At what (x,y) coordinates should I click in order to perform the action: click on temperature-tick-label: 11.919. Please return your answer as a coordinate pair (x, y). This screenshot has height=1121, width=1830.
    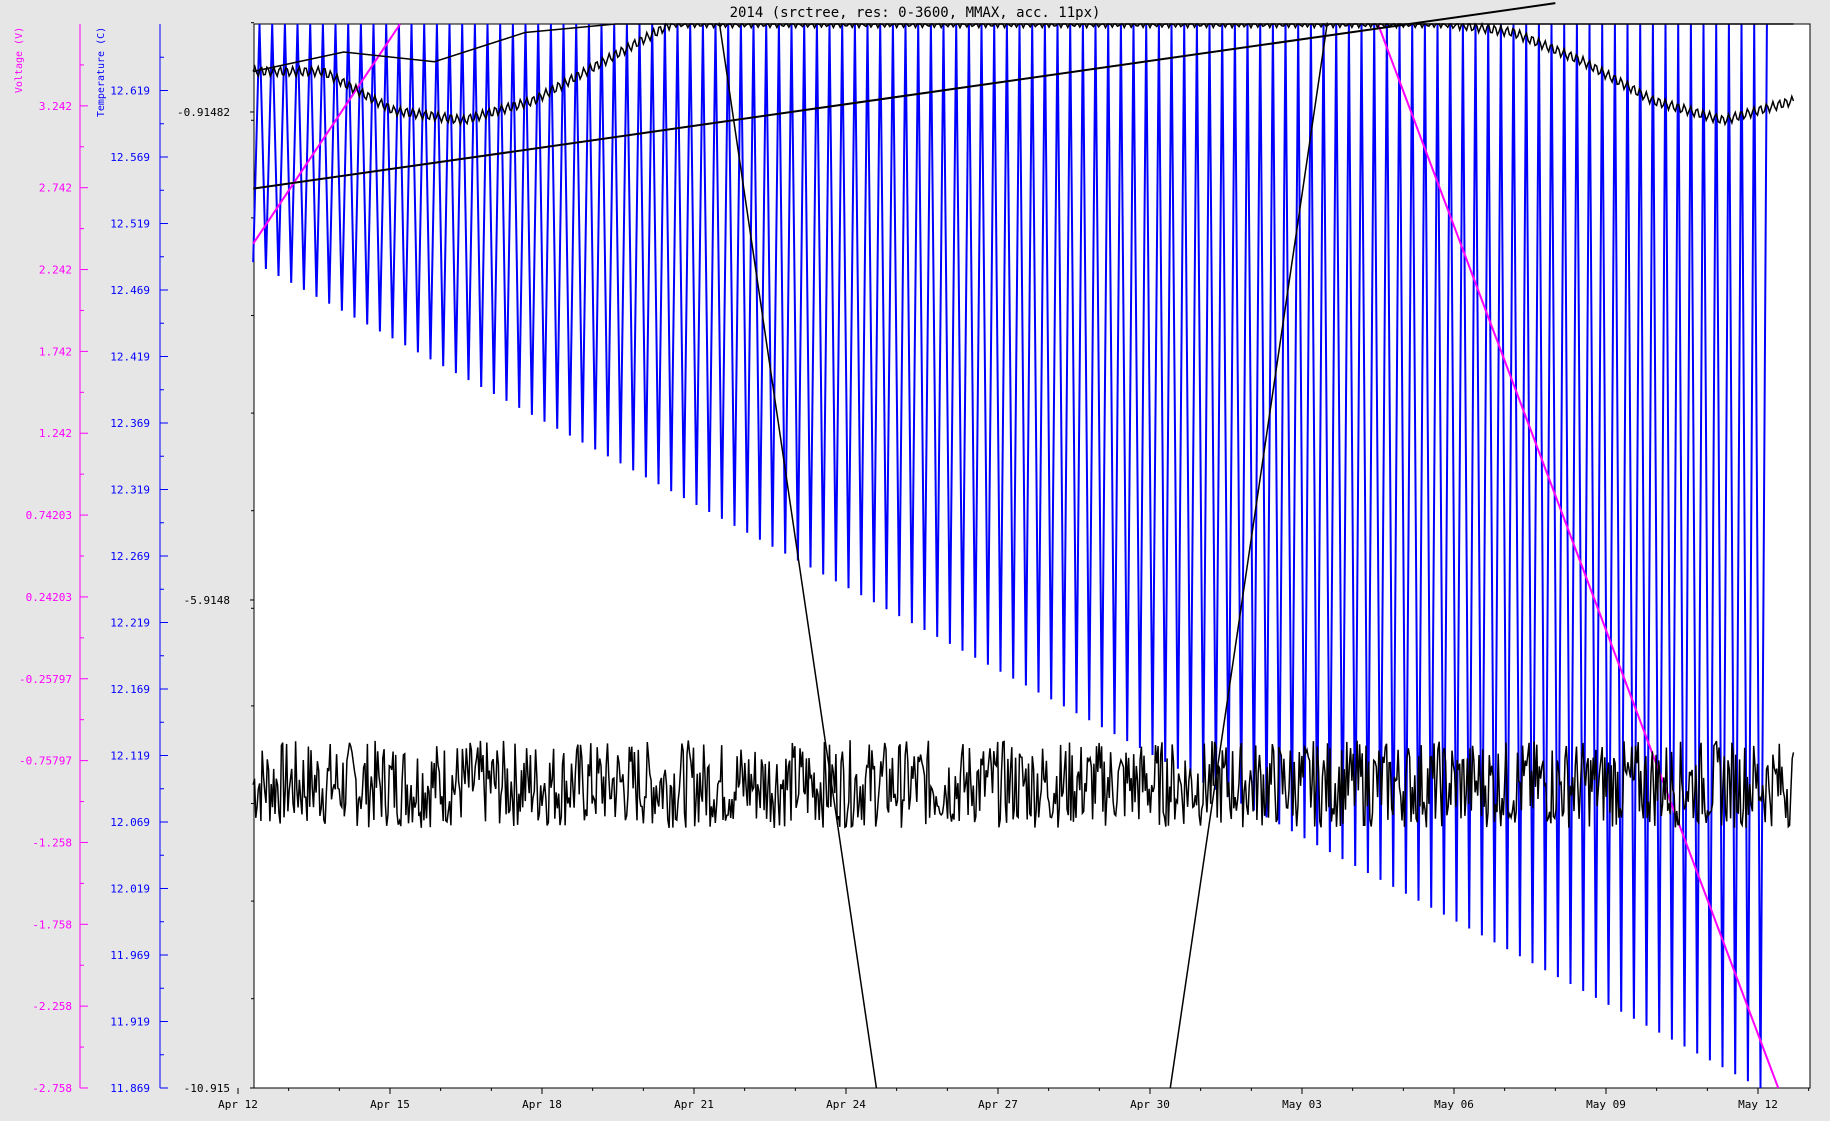
    Looking at the image, I should click on (130, 1022).